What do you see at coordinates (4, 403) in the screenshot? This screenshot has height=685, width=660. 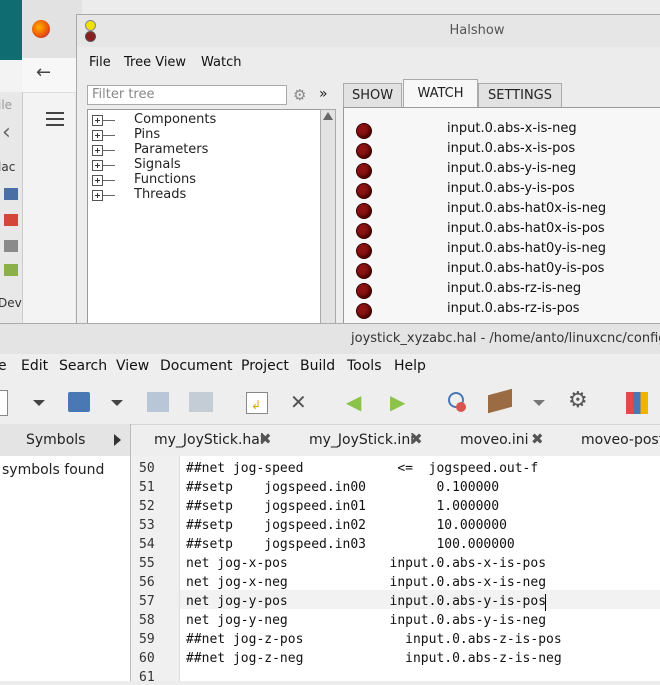 I see `new-file-icon` at bounding box center [4, 403].